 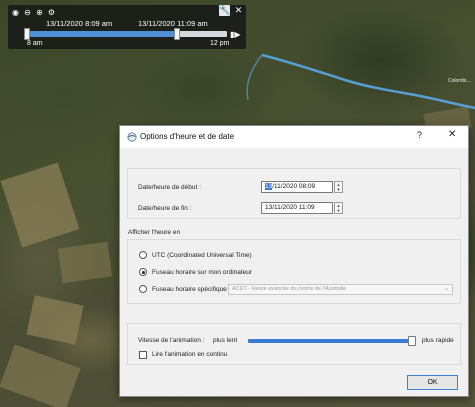 I want to click on specific-timezone-radio-label: Fuseau horaire spécifique, so click(x=189, y=289).